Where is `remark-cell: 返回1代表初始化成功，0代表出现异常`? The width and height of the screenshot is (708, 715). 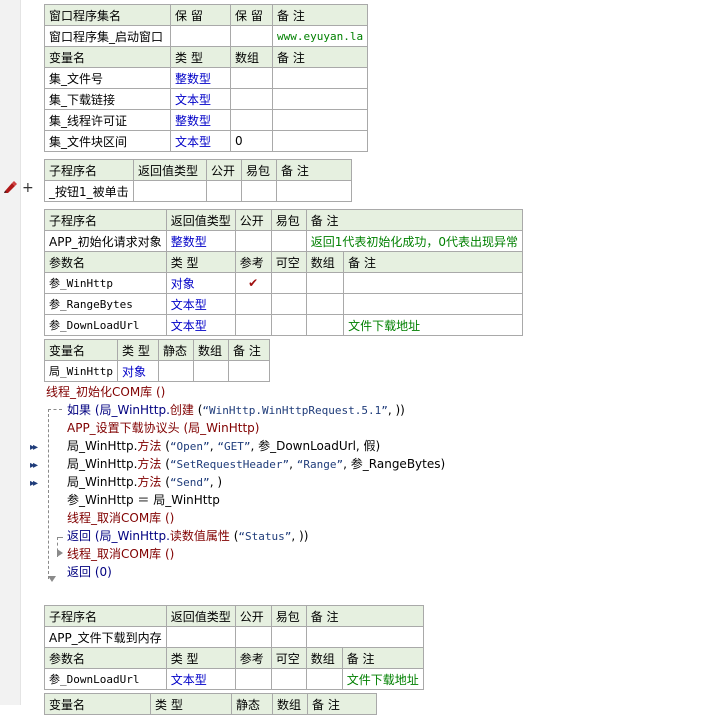
remark-cell: 返回1代表初始化成功，0代表出现异常 is located at coordinates (414, 241).